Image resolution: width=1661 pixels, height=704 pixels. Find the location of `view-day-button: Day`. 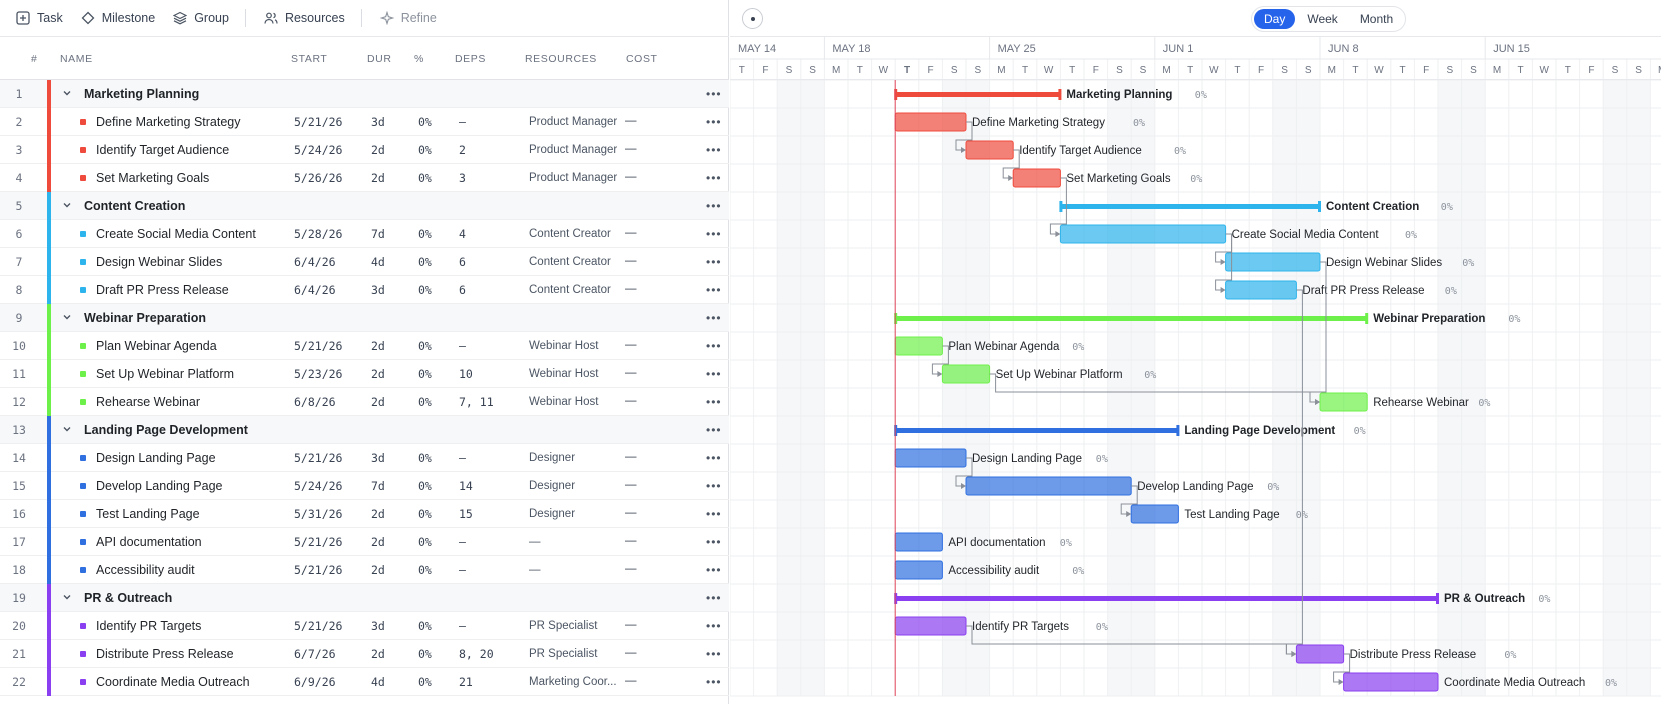

view-day-button: Day is located at coordinates (1275, 19).